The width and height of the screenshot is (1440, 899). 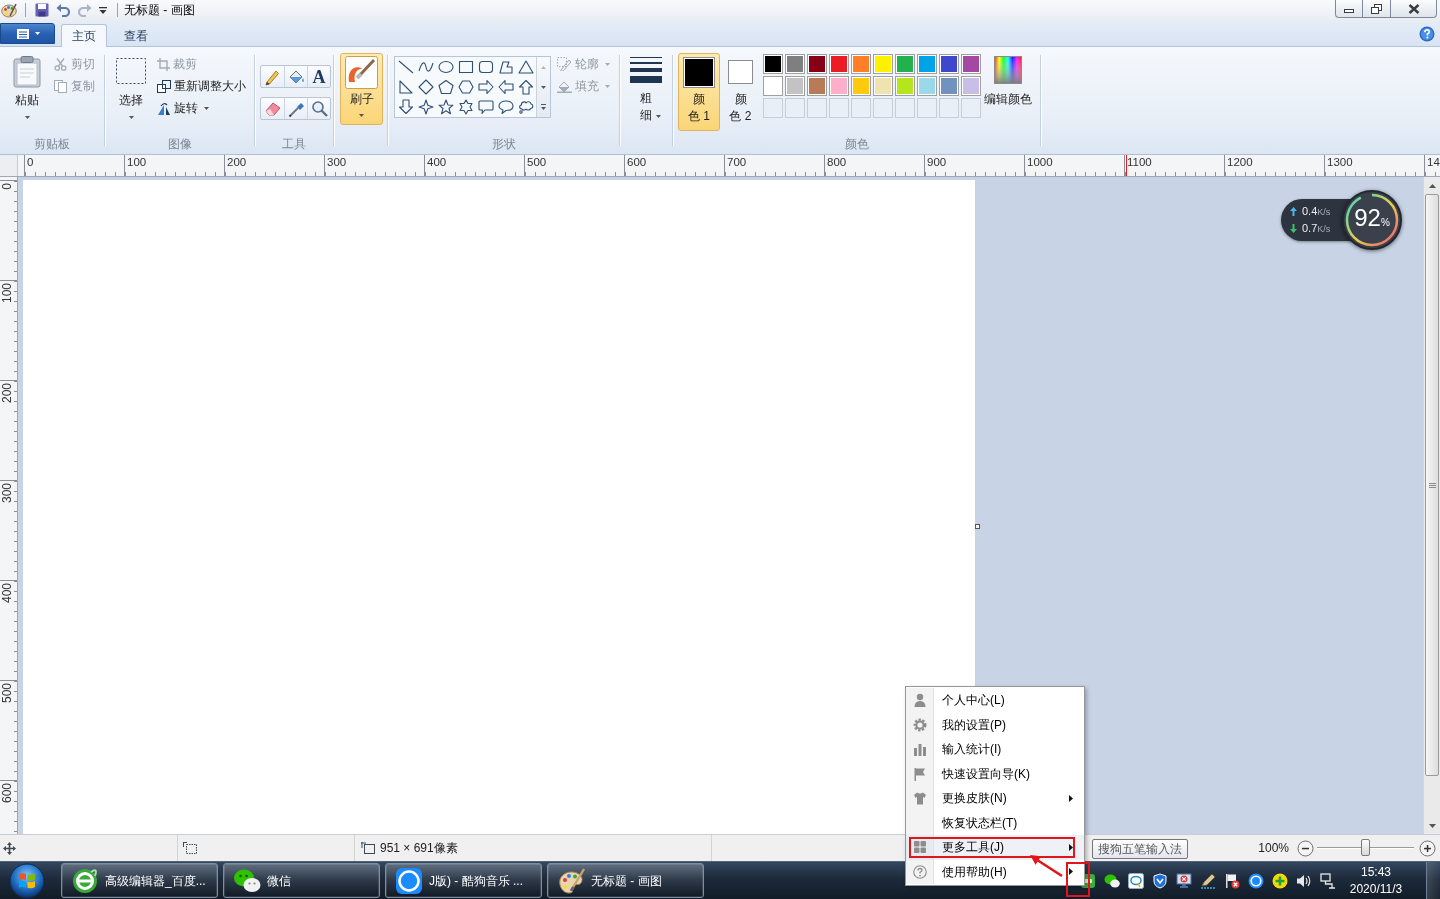 I want to click on right-triangle-shape-icon, so click(x=406, y=87).